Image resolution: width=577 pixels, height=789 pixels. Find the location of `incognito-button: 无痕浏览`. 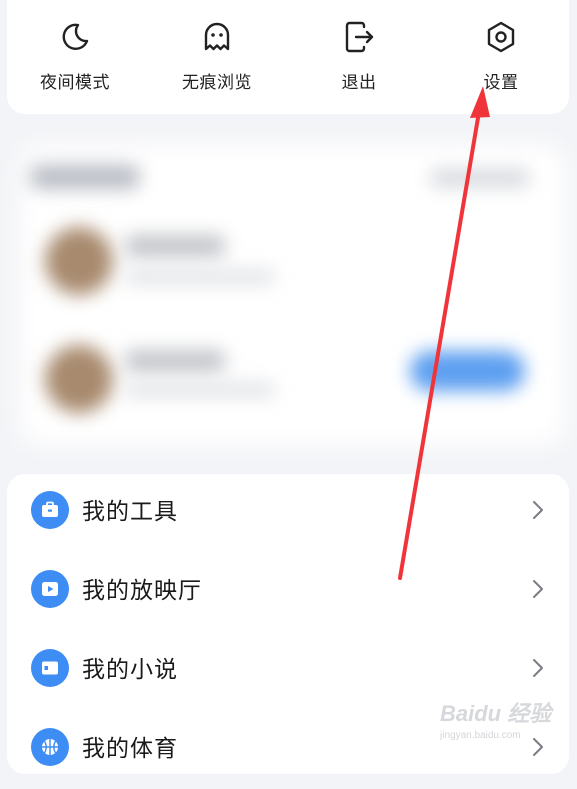

incognito-button: 无痕浏览 is located at coordinates (217, 56).